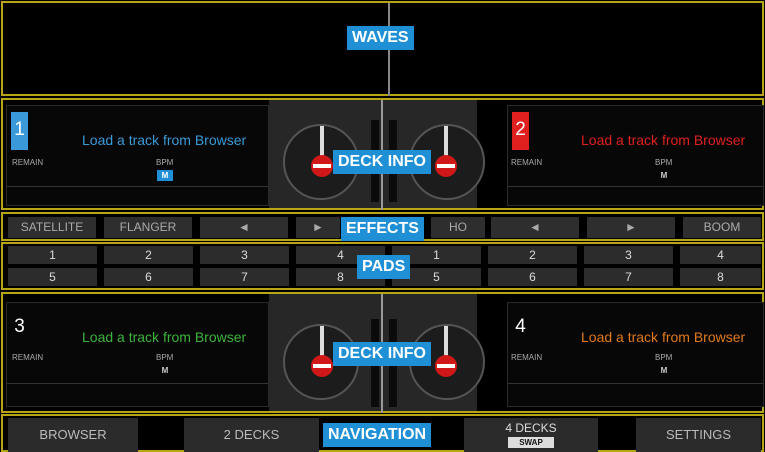 This screenshot has width=765, height=452. Describe the element at coordinates (532, 255) in the screenshot. I see `pad-right-2: 2` at that location.